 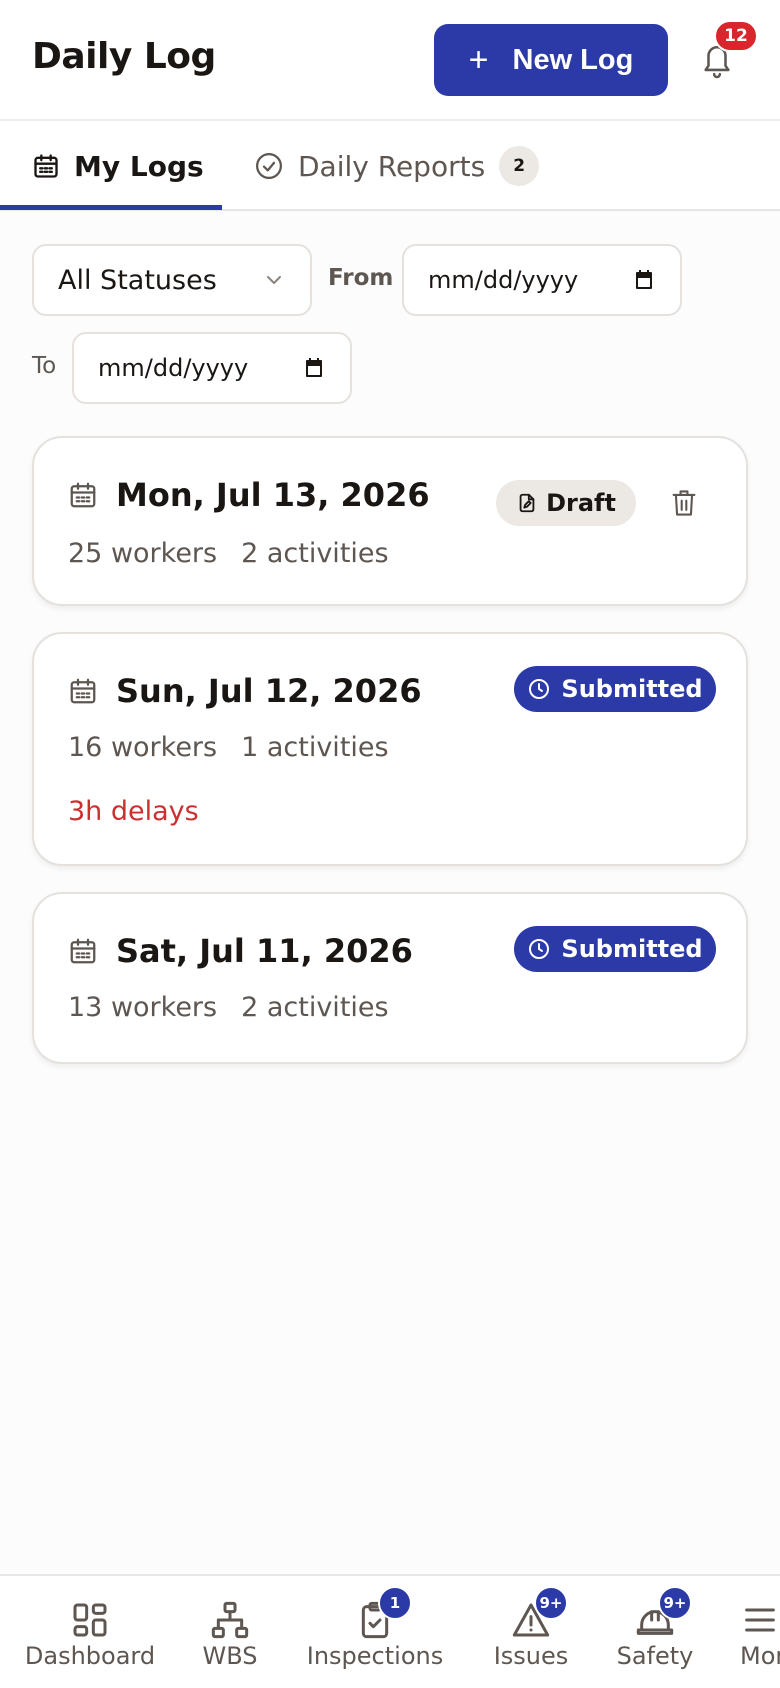 I want to click on to-date-placeholder: mm/dd/yyyy, so click(x=173, y=368).